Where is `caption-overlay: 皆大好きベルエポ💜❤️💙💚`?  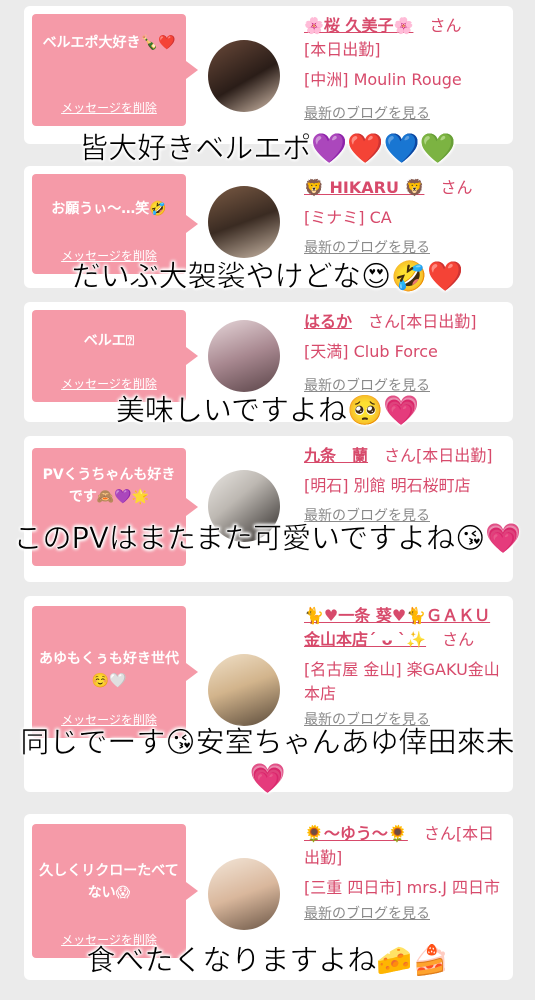 caption-overlay: 皆大好きベルエポ💜❤️💙💚 is located at coordinates (267, 148).